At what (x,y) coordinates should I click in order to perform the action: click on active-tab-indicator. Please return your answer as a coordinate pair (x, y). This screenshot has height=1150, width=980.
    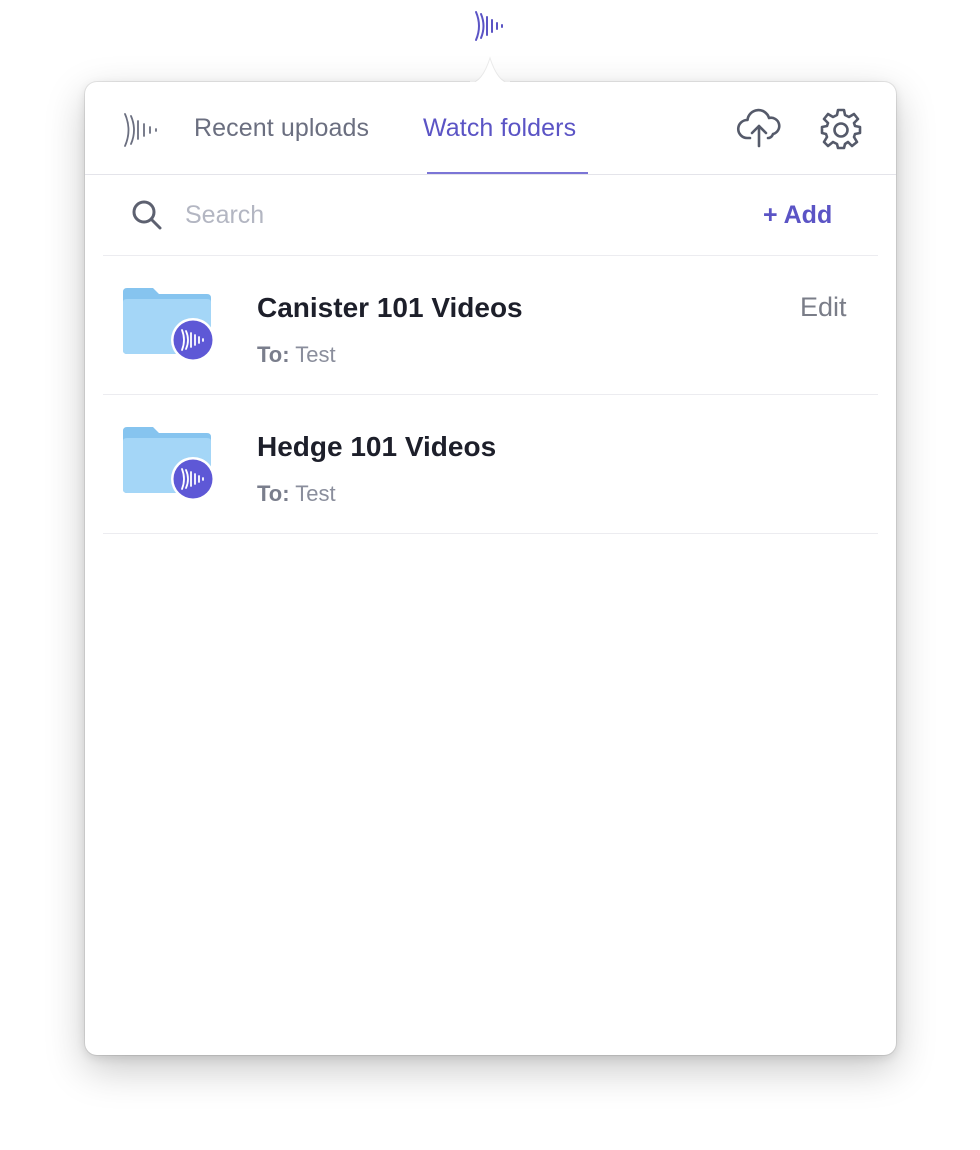
    Looking at the image, I should click on (507, 173).